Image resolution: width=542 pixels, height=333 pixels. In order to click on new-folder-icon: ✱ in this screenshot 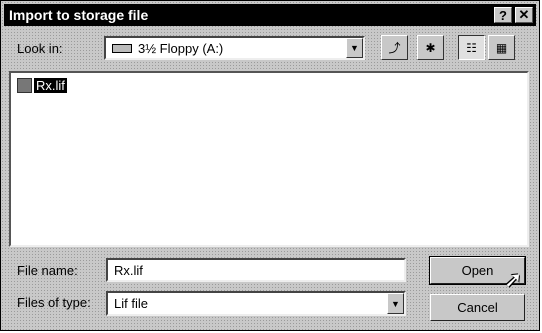, I will do `click(430, 47)`.